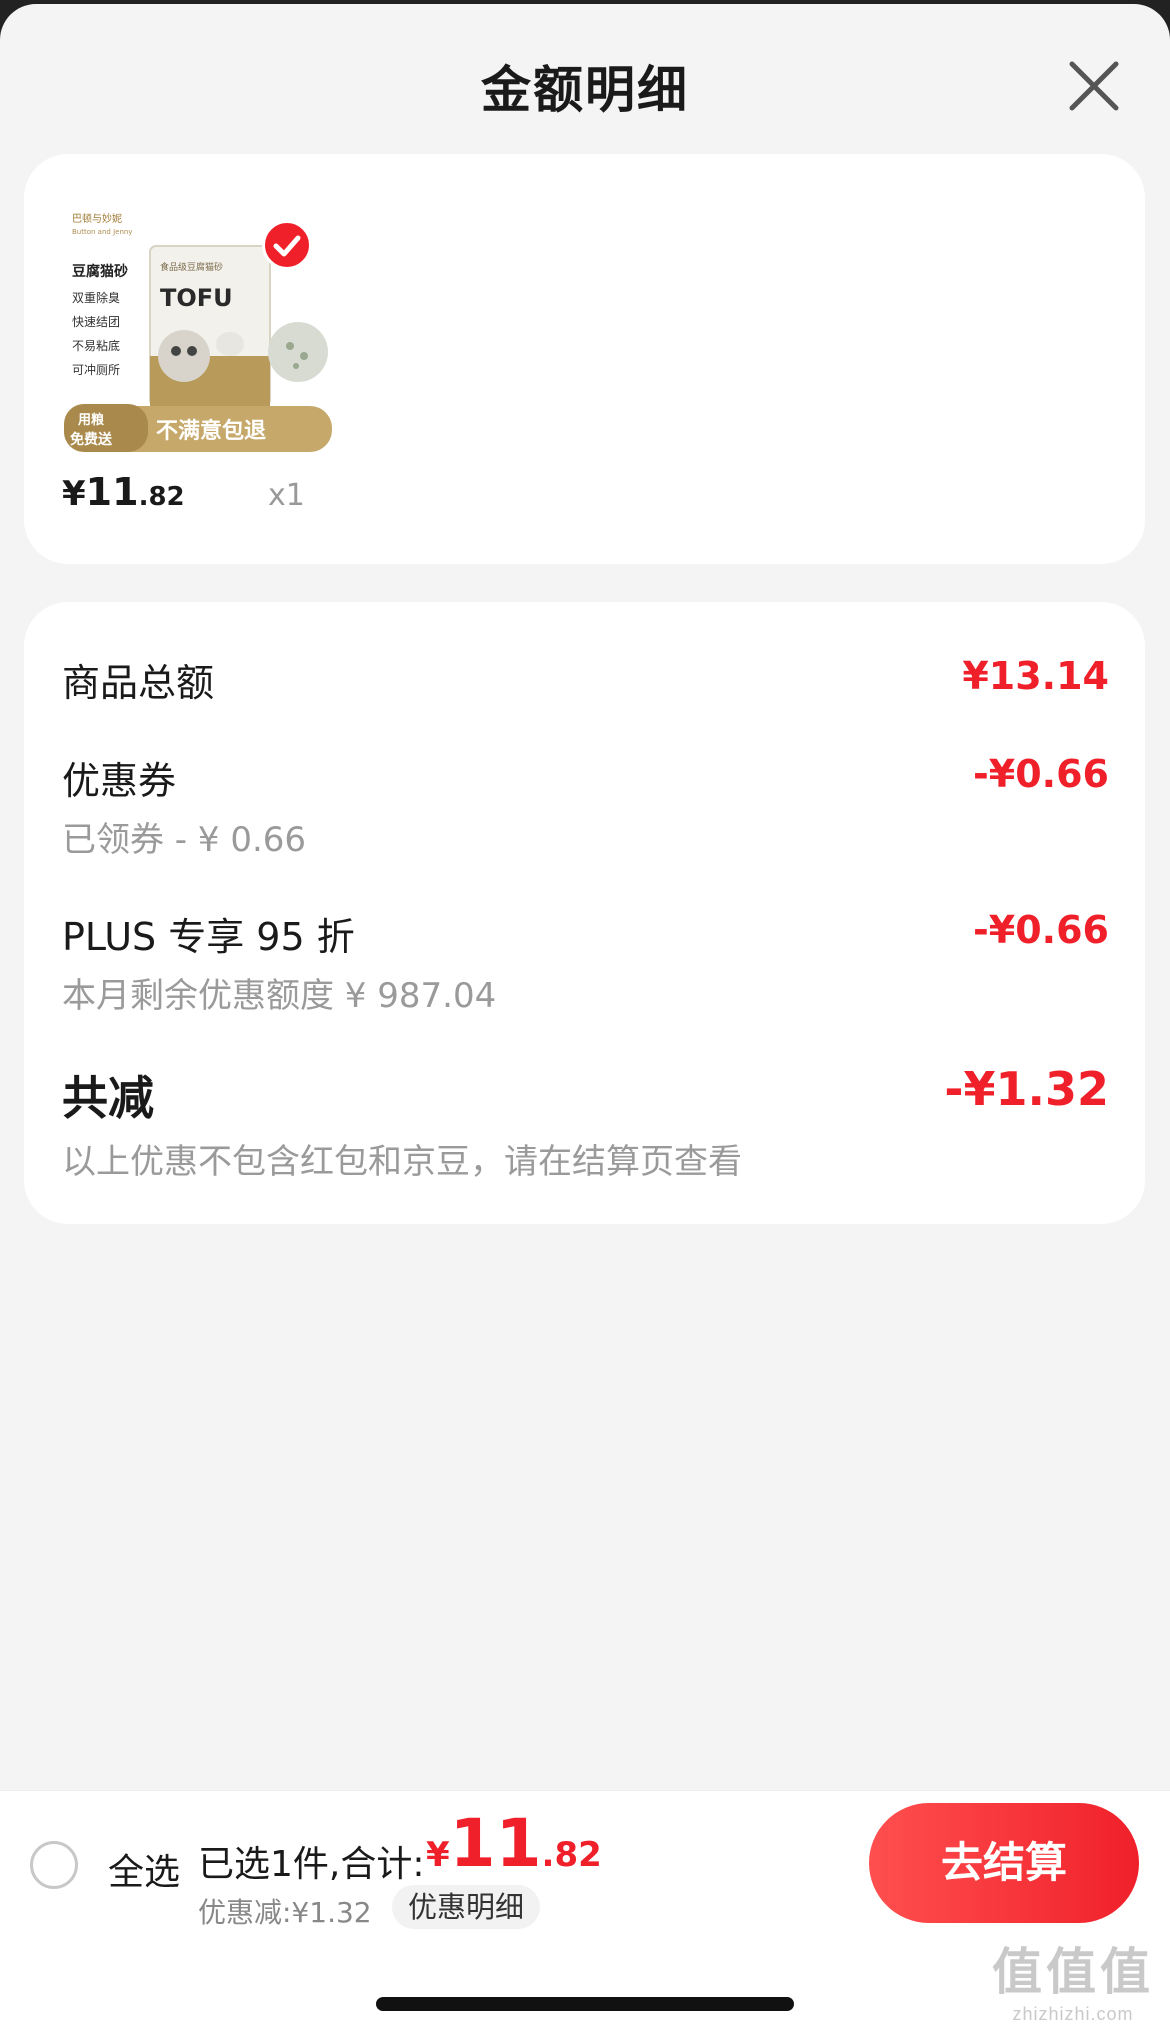  Describe the element at coordinates (438, 1855) in the screenshot. I see `total-currency: ¥` at that location.